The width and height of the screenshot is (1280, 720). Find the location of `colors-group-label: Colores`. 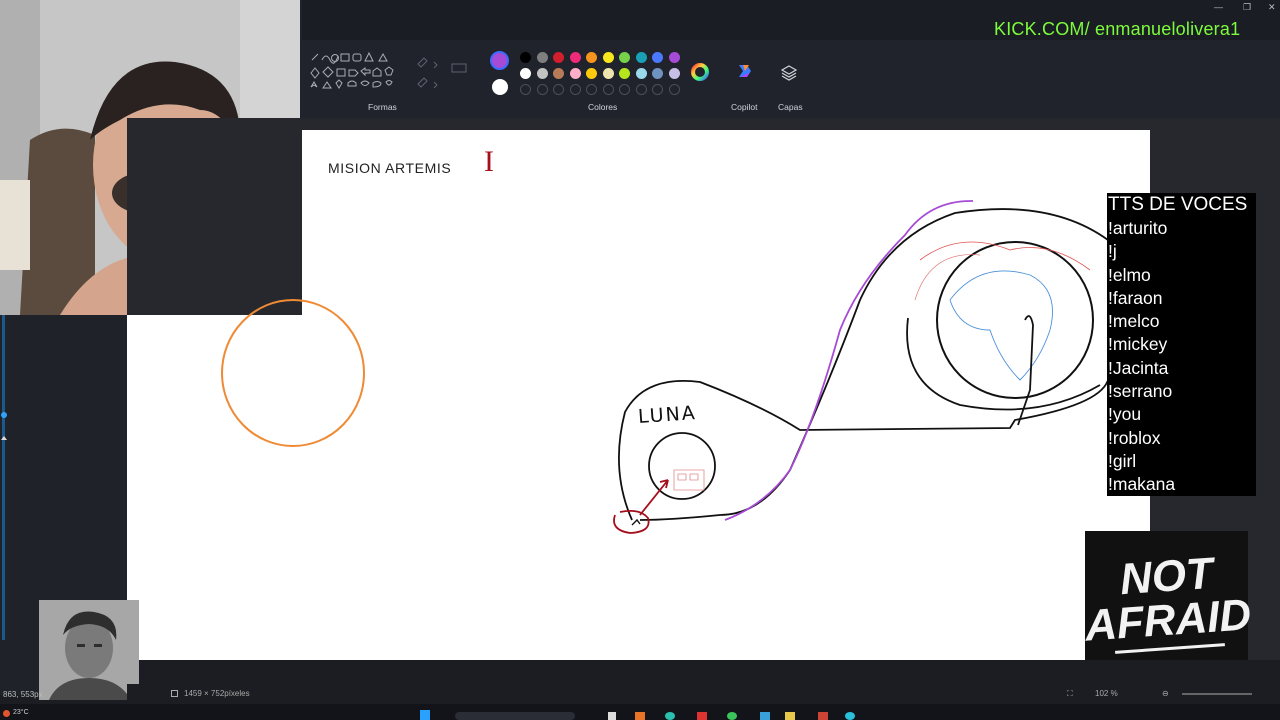

colors-group-label: Colores is located at coordinates (603, 107).